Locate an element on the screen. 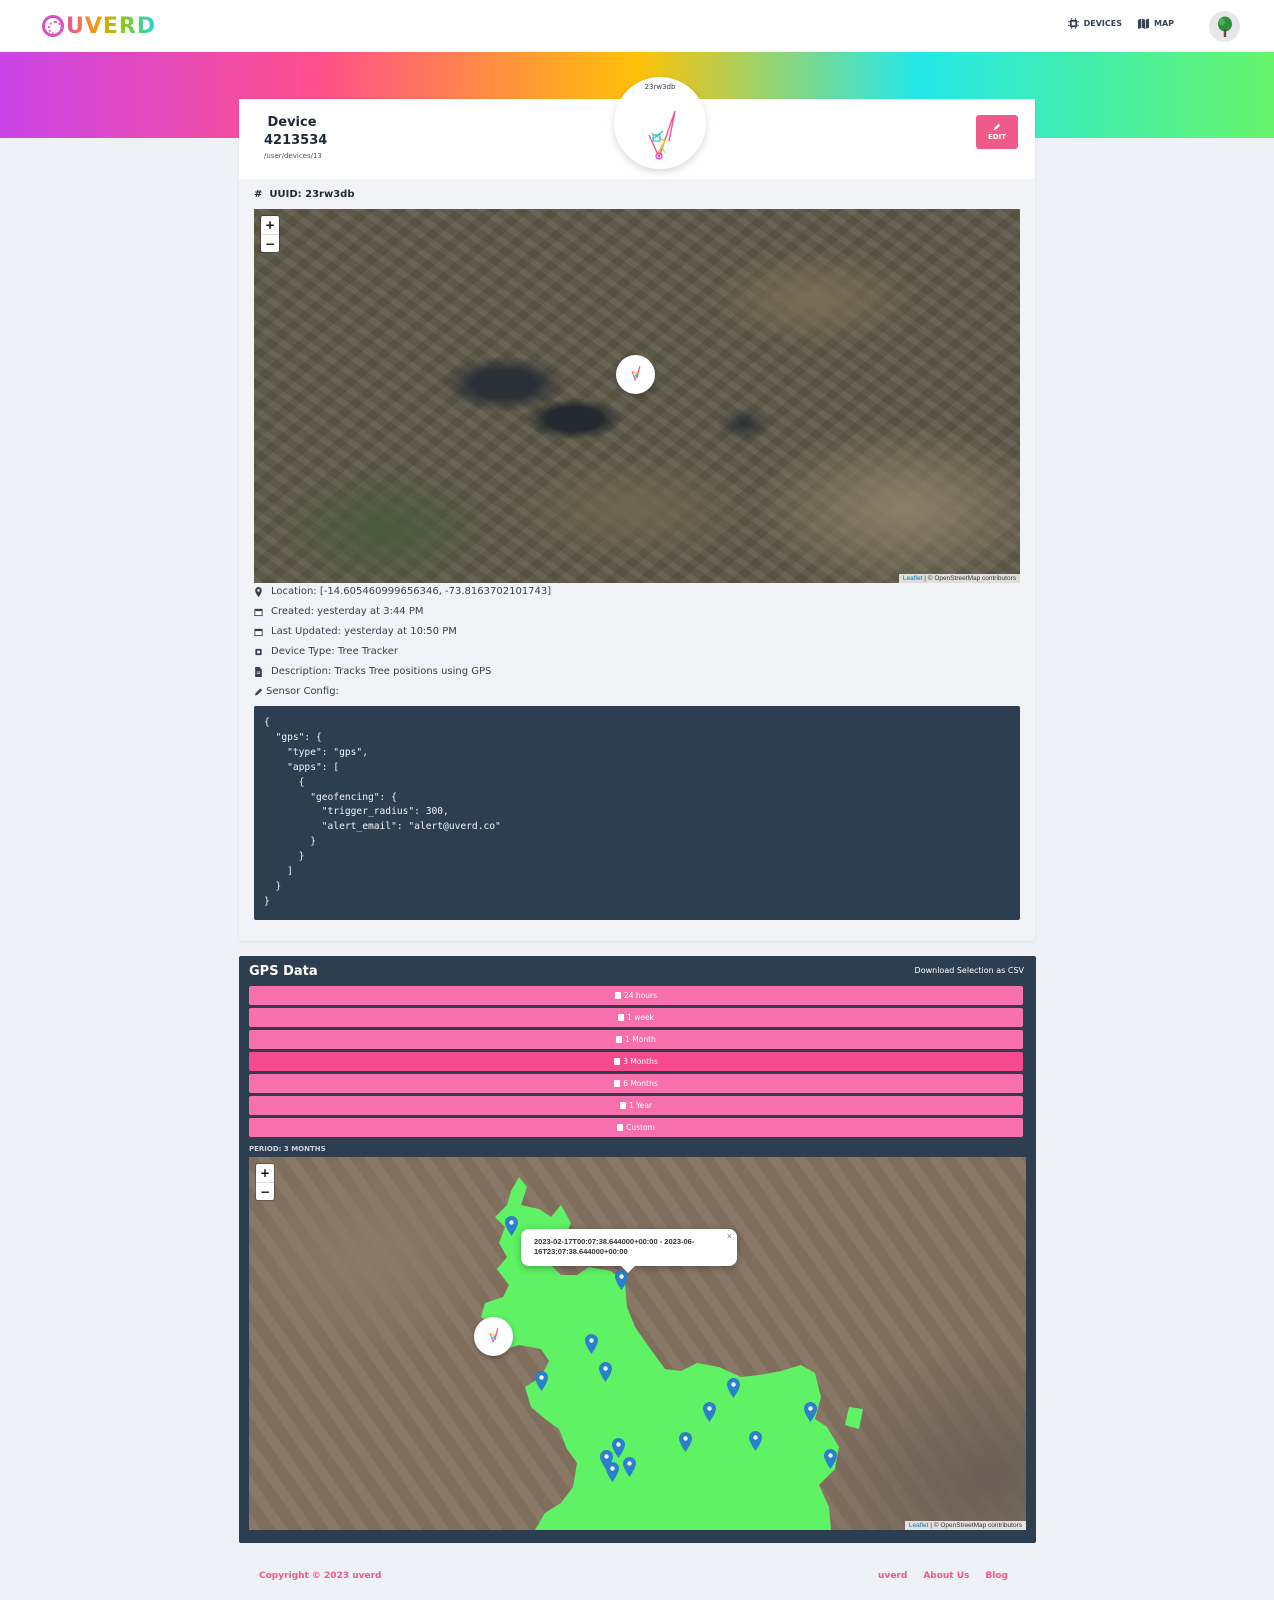 This screenshot has width=1274, height=1600. gps-title: GPS Data is located at coordinates (283, 971).